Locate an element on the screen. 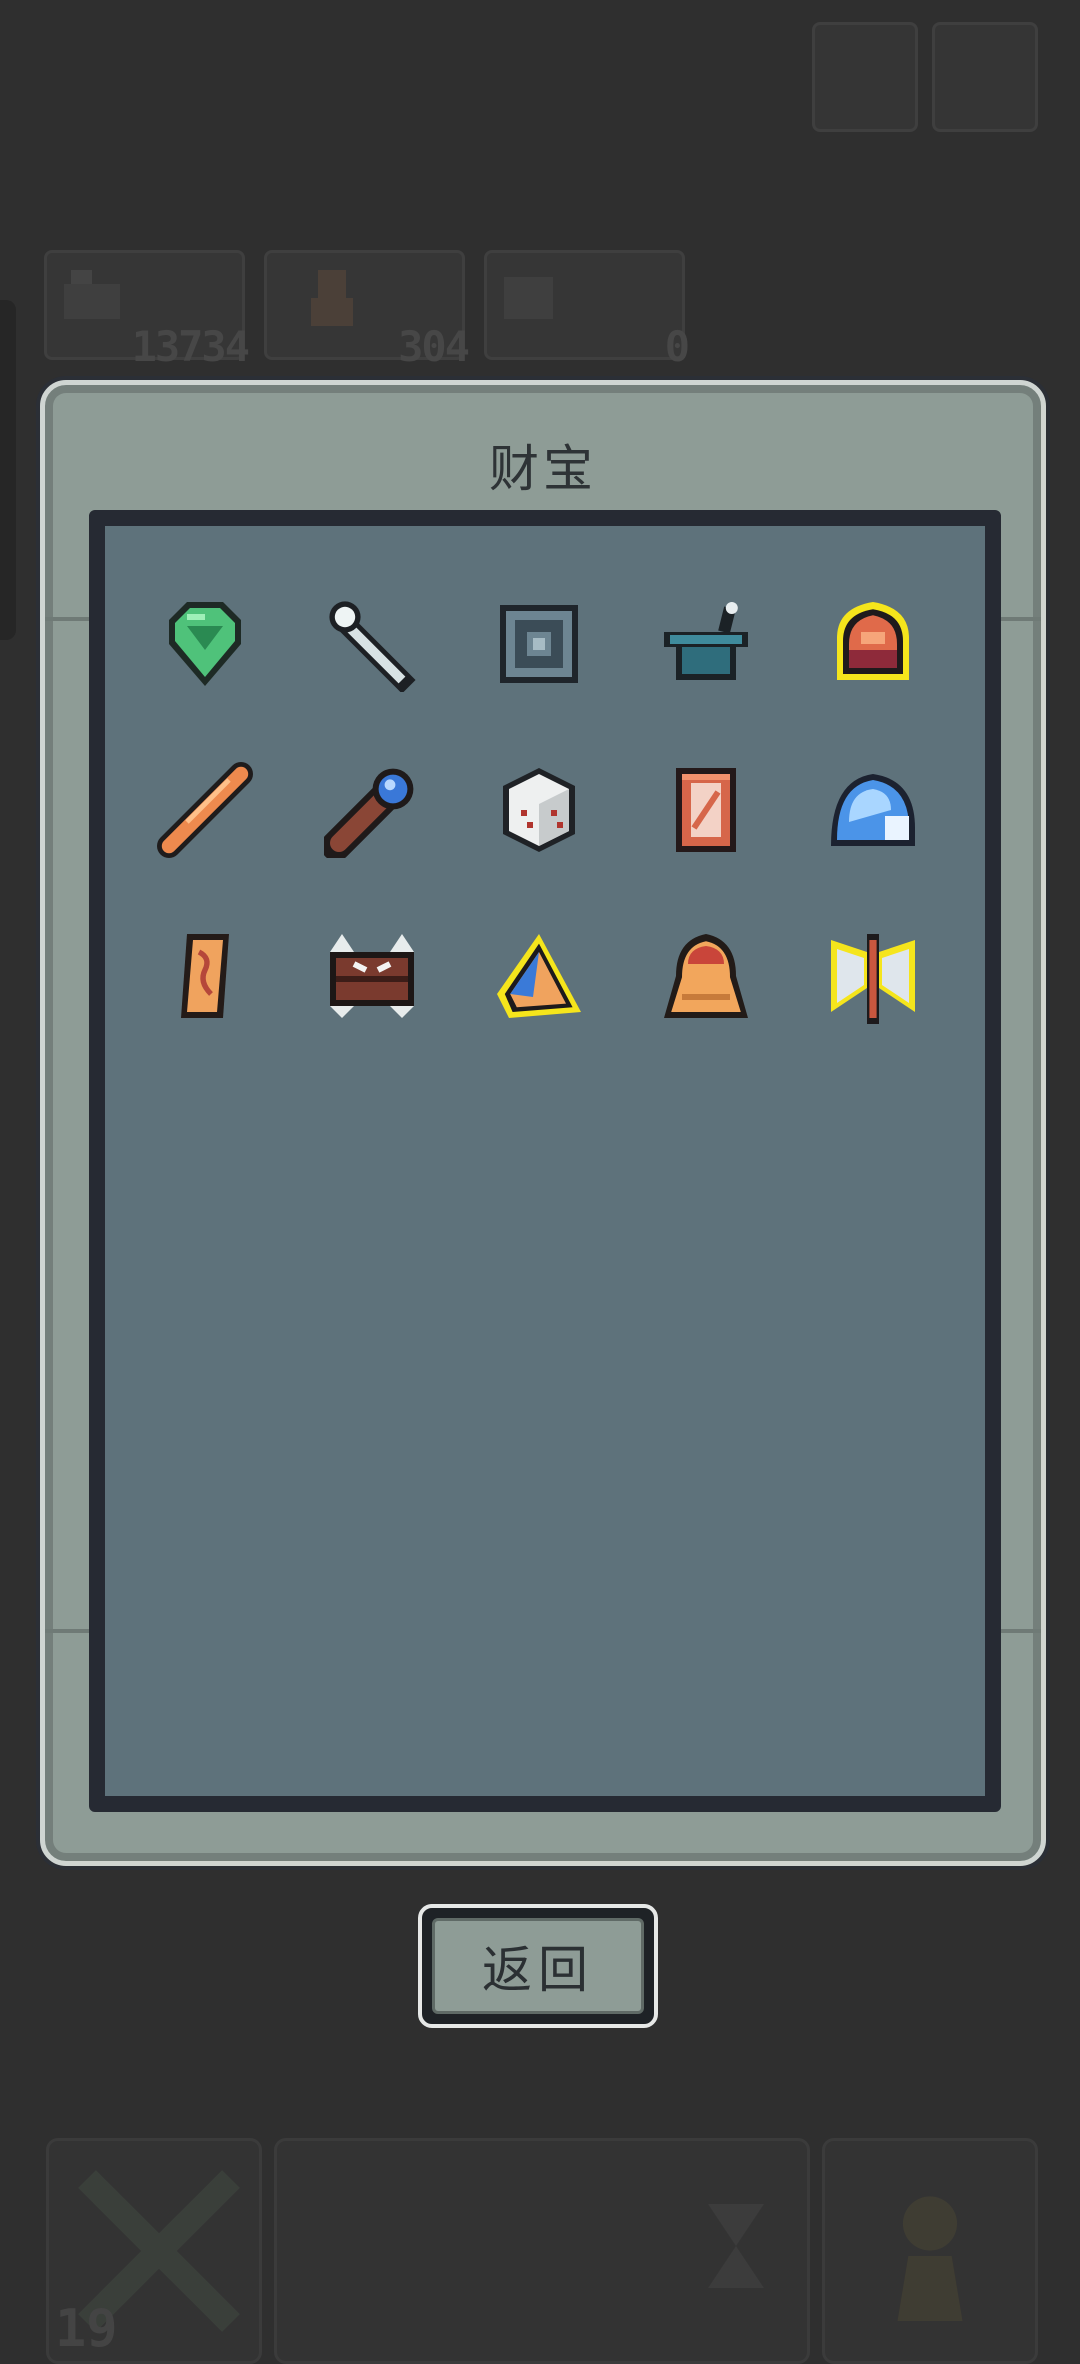 The image size is (1080, 2364). scroll-icon is located at coordinates (205, 976).